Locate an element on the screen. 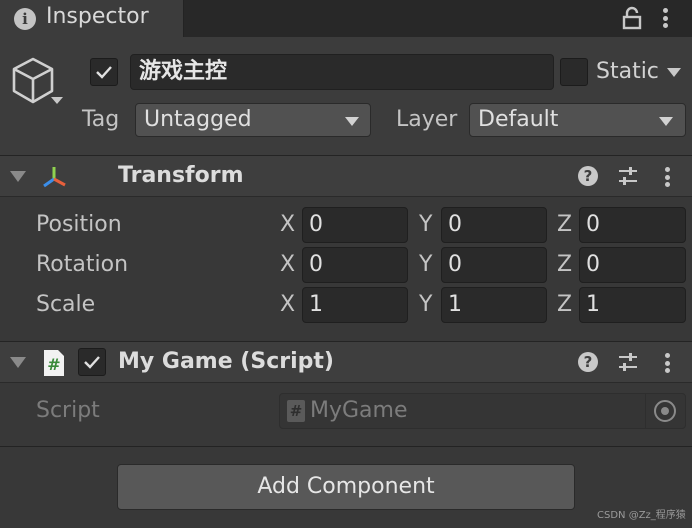 This screenshot has height=528, width=692. scale-y-field: 1 is located at coordinates (494, 305).